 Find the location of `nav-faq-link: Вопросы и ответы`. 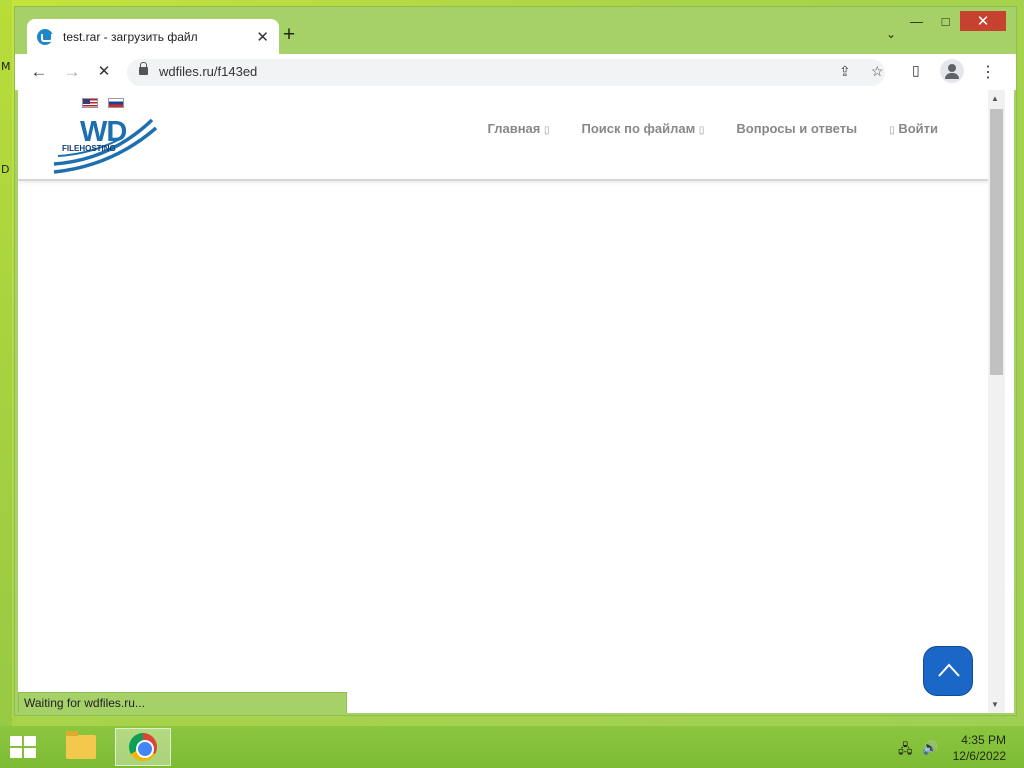

nav-faq-link: Вопросы и ответы is located at coordinates (796, 128).